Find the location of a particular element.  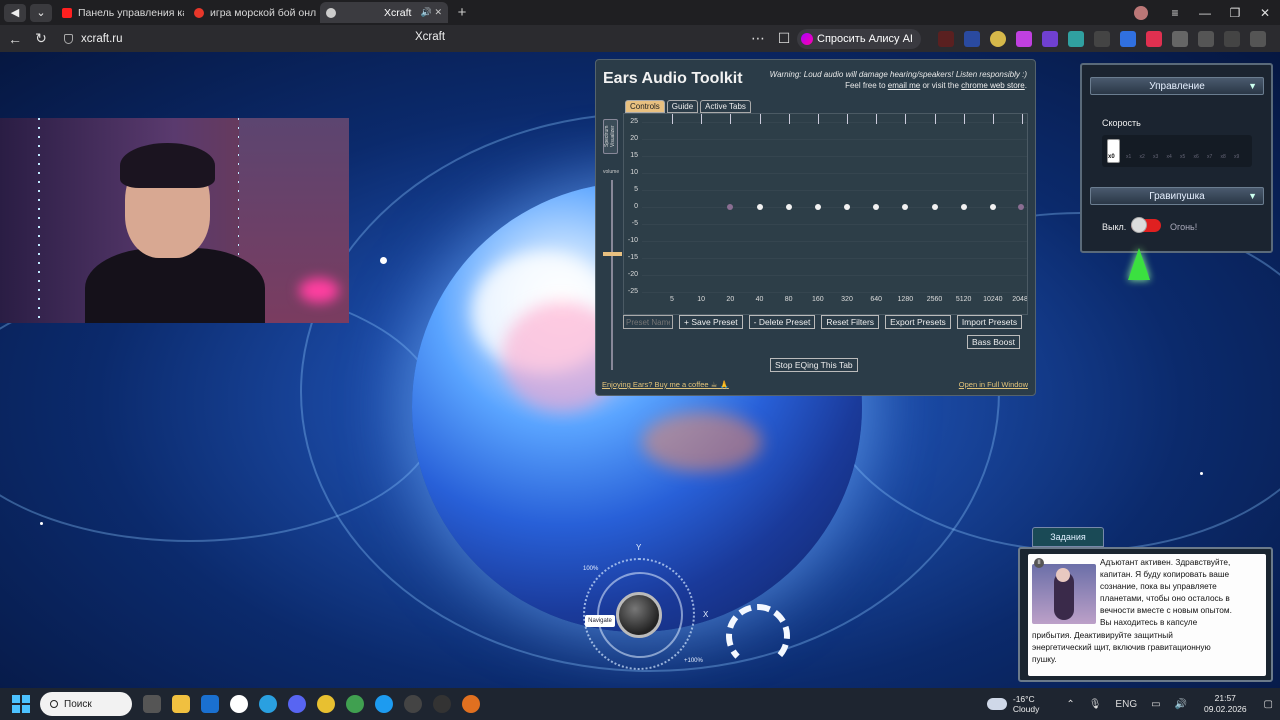

explorer-icon is located at coordinates (181, 704).